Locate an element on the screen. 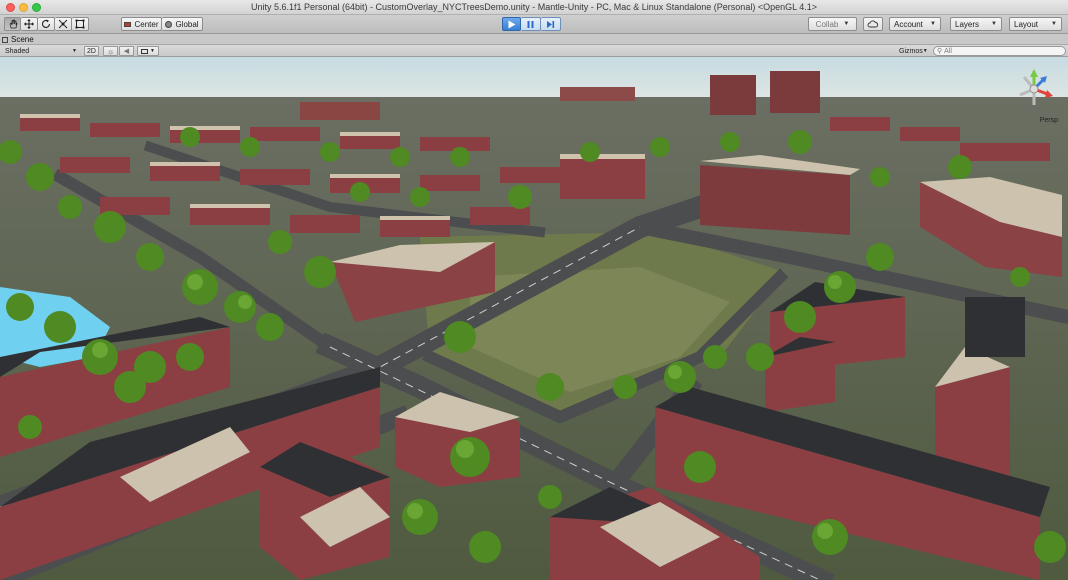 Image resolution: width=1068 pixels, height=580 pixels. 2d-toggle-button: 2D is located at coordinates (91, 51).